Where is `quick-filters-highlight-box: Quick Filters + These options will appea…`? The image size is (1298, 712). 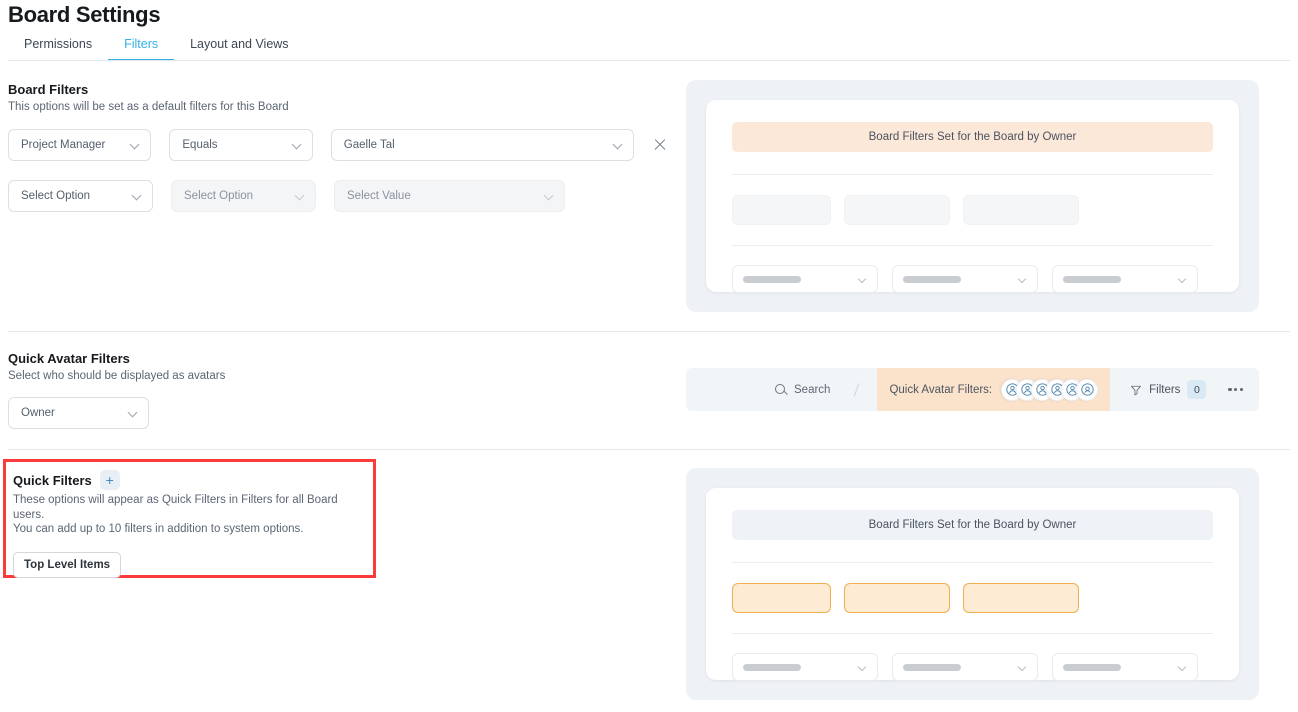
quick-filters-highlight-box: Quick Filters + These options will appea… is located at coordinates (189, 518).